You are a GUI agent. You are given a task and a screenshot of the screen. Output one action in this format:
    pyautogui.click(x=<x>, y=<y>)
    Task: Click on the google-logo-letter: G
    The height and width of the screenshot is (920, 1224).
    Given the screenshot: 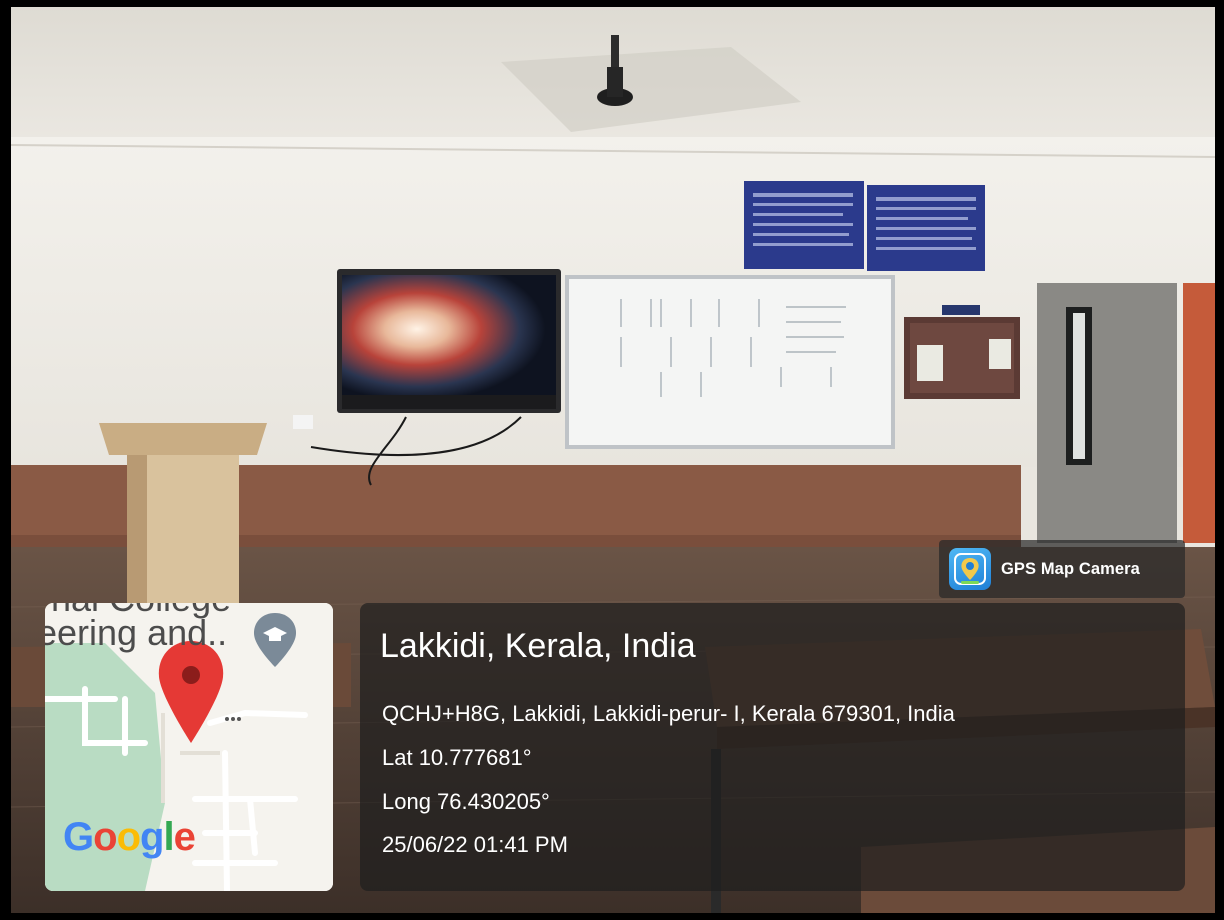 What is the action you would take?
    pyautogui.click(x=78, y=837)
    